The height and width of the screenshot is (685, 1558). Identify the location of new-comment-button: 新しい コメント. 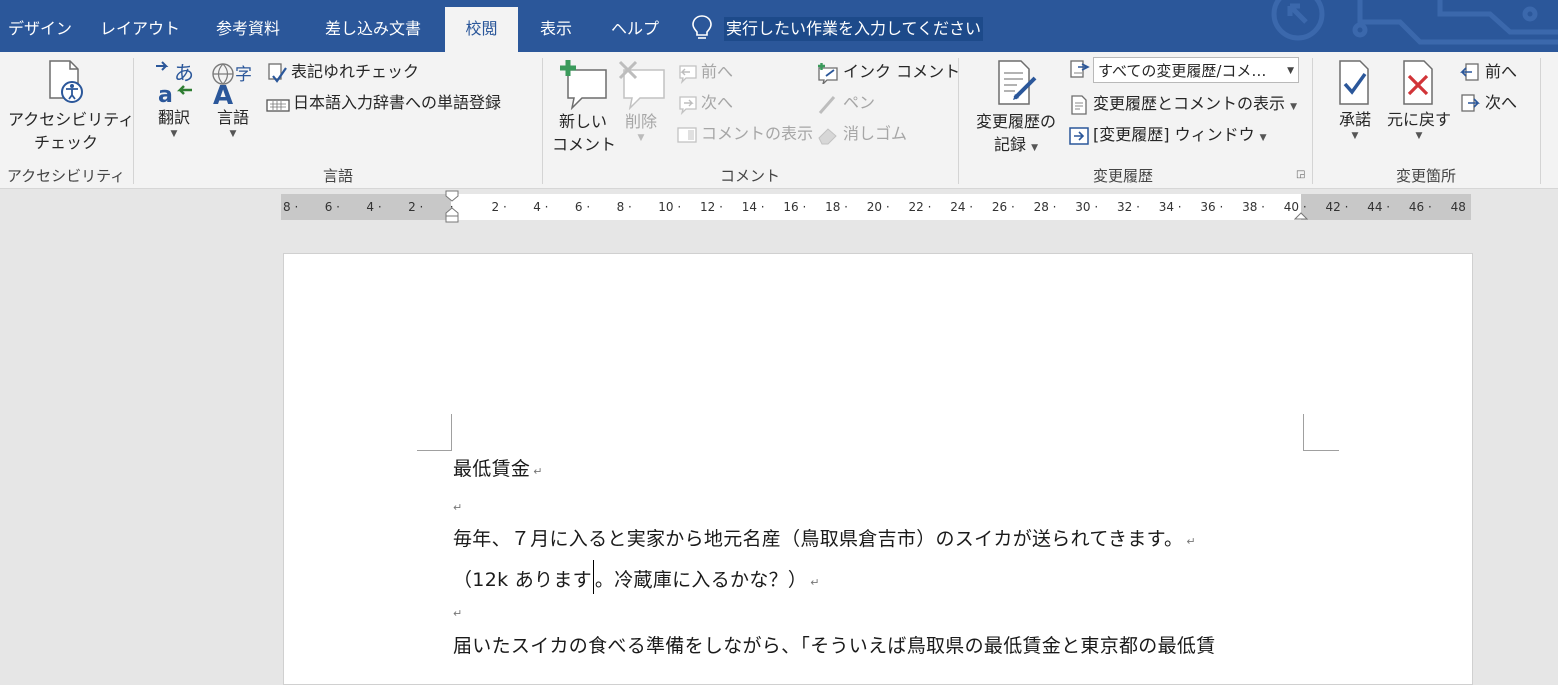
(584, 107).